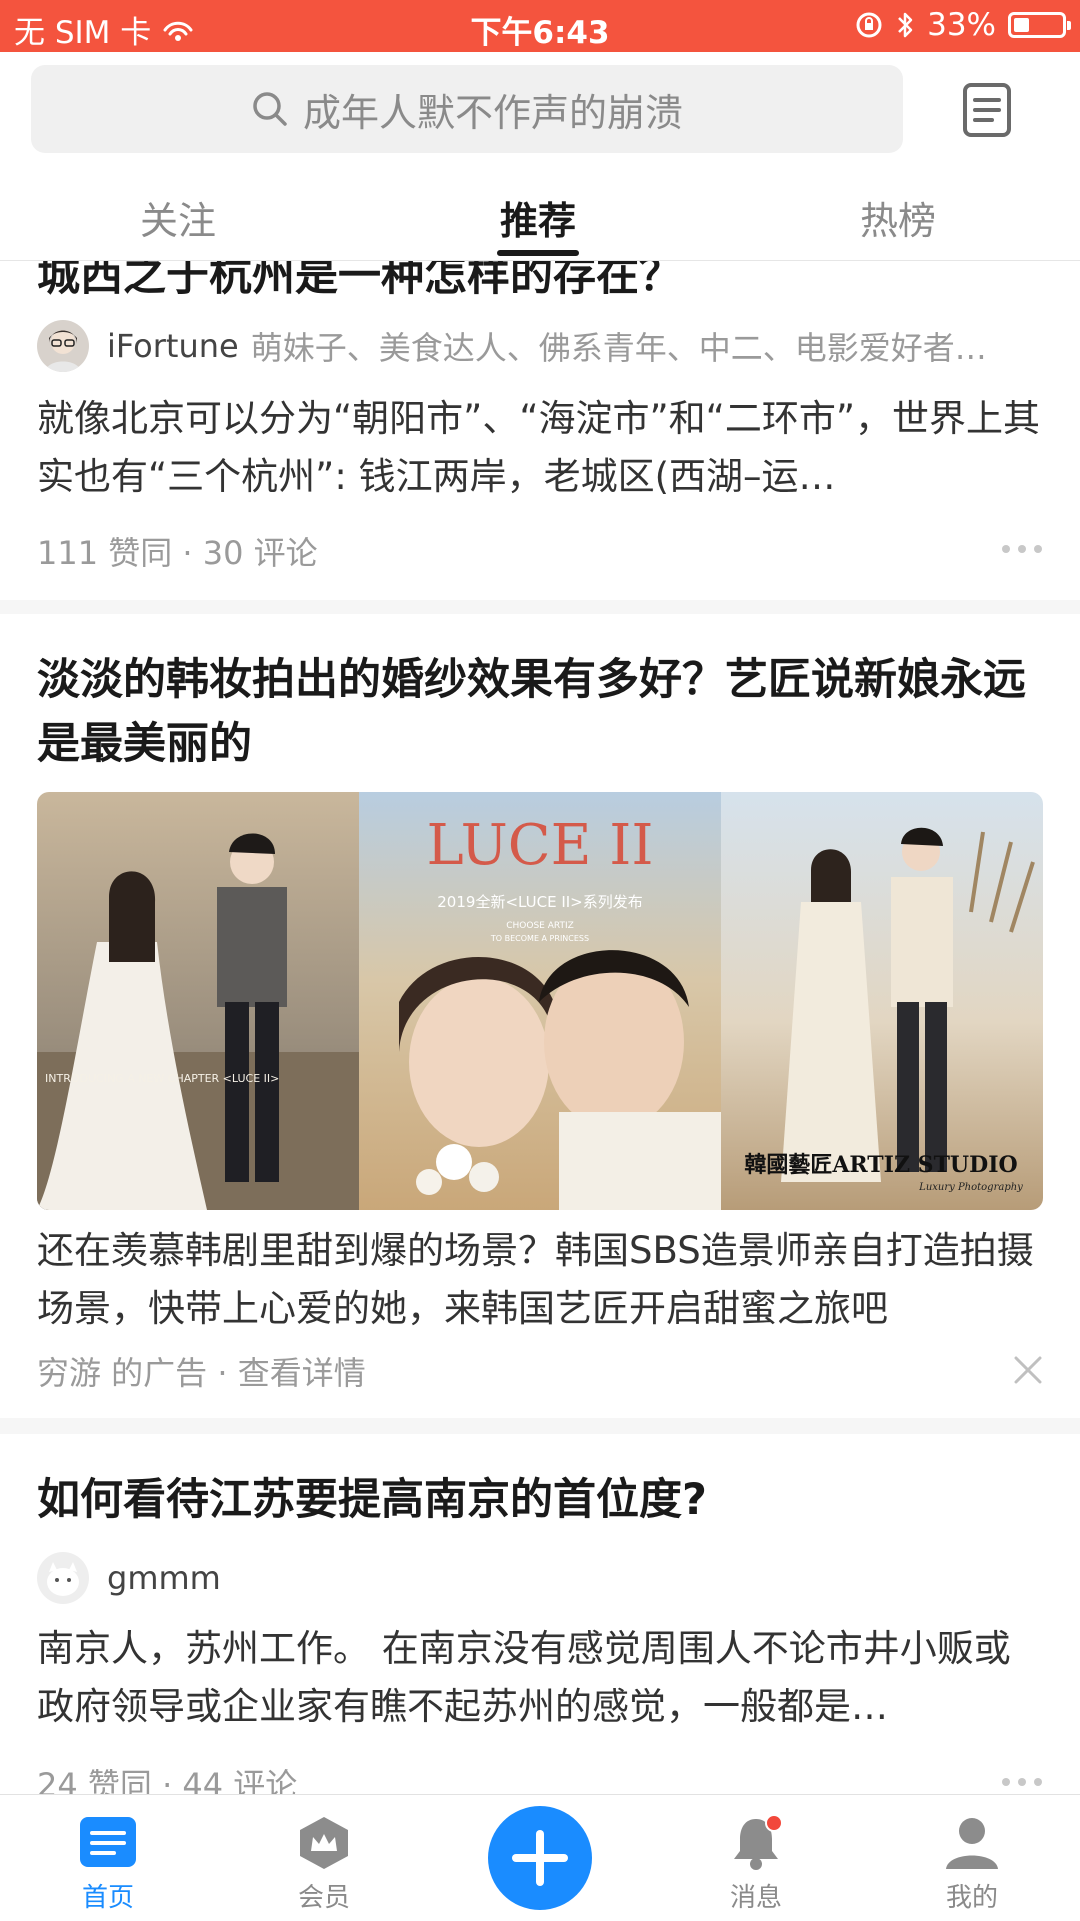  I want to click on ad-photo-right: 韓國藝匠ARTIZ STUDIO Luxury Photography, so click(882, 1001).